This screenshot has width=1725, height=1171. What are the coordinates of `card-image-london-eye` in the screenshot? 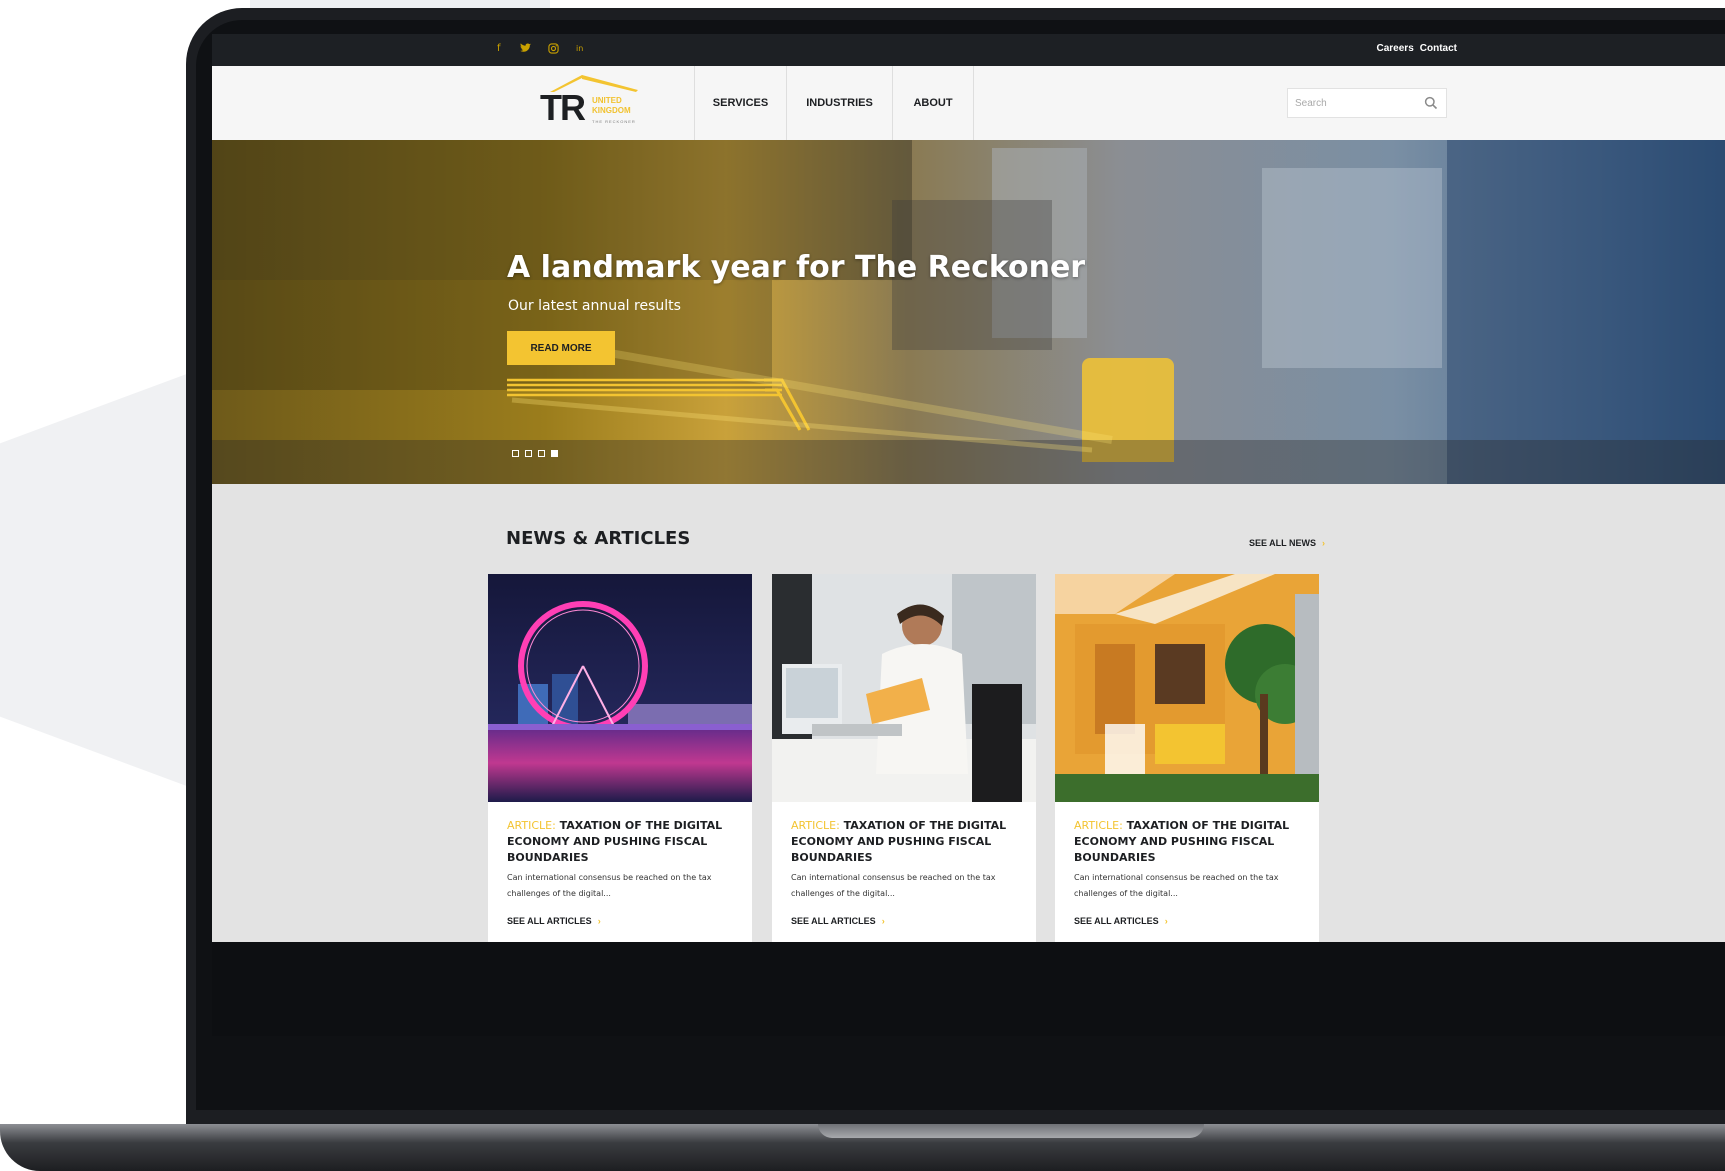 It's located at (620, 688).